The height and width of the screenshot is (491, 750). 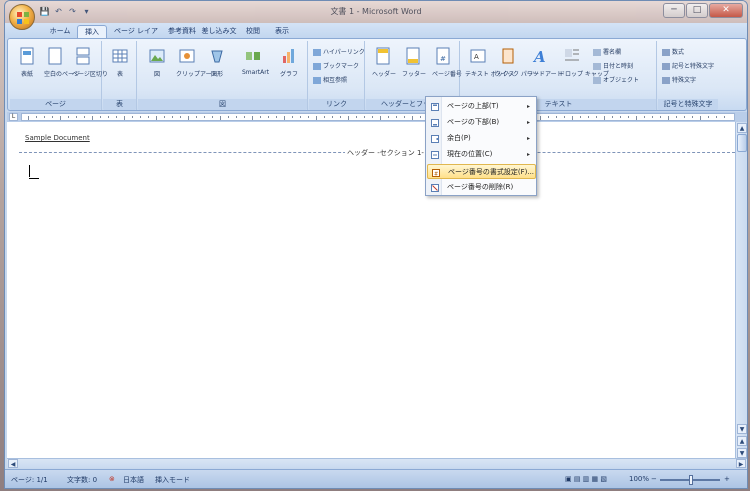 What do you see at coordinates (90, 62) in the screenshot?
I see `page-break-button: ページ区切り` at bounding box center [90, 62].